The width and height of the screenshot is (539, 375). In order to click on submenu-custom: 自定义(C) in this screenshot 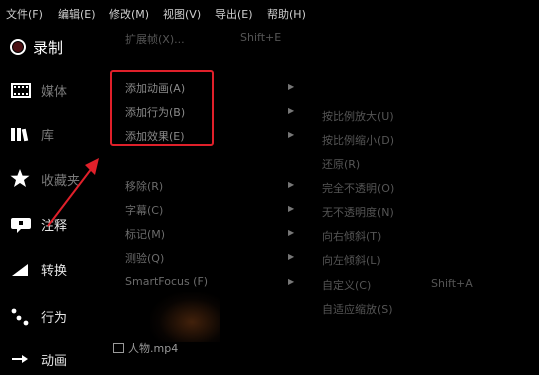, I will do `click(346, 285)`.